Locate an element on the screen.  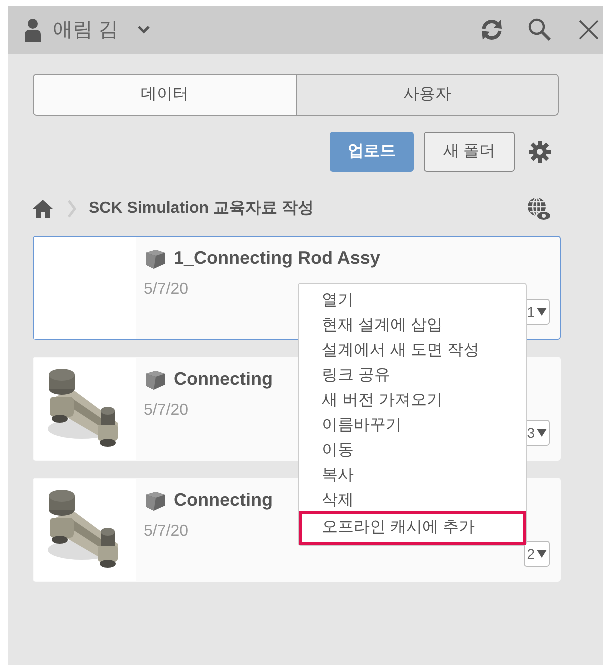
file-name: 1_Connecting Rod Assy is located at coordinates (277, 258).